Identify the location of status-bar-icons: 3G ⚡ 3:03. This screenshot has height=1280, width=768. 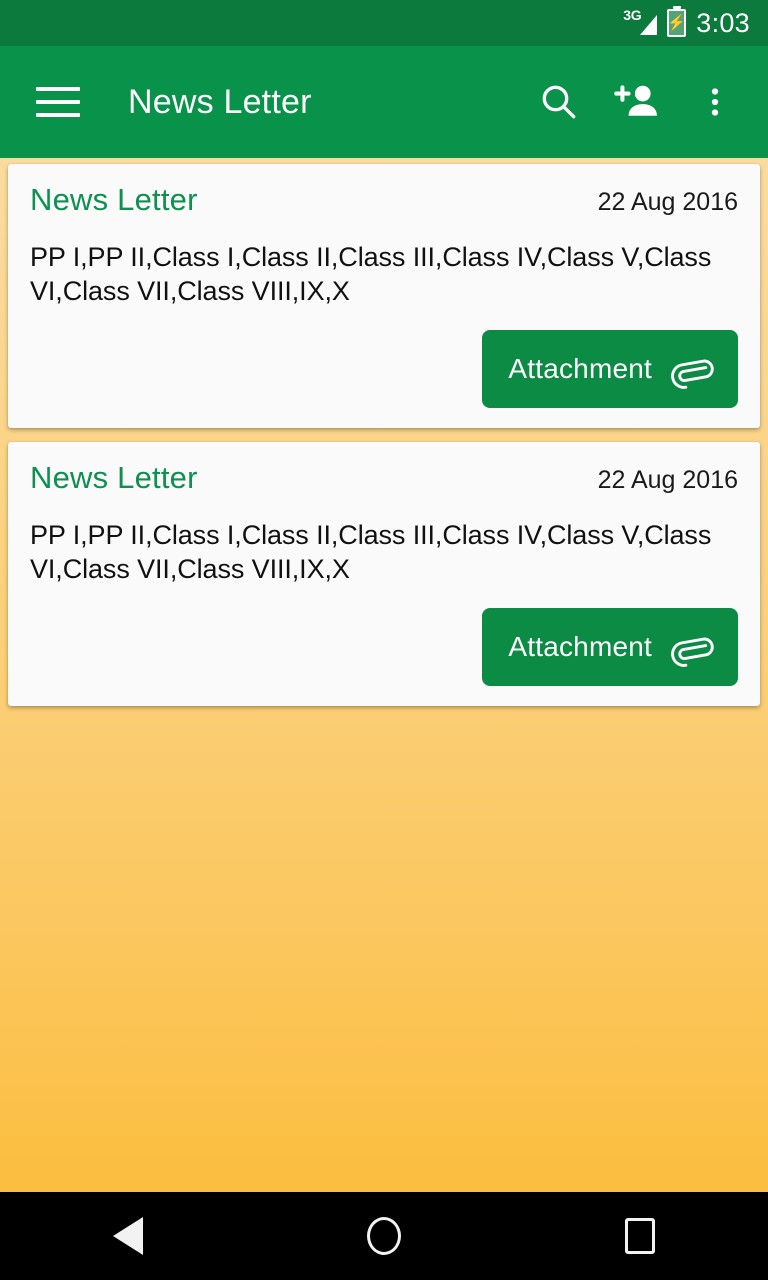
(686, 23).